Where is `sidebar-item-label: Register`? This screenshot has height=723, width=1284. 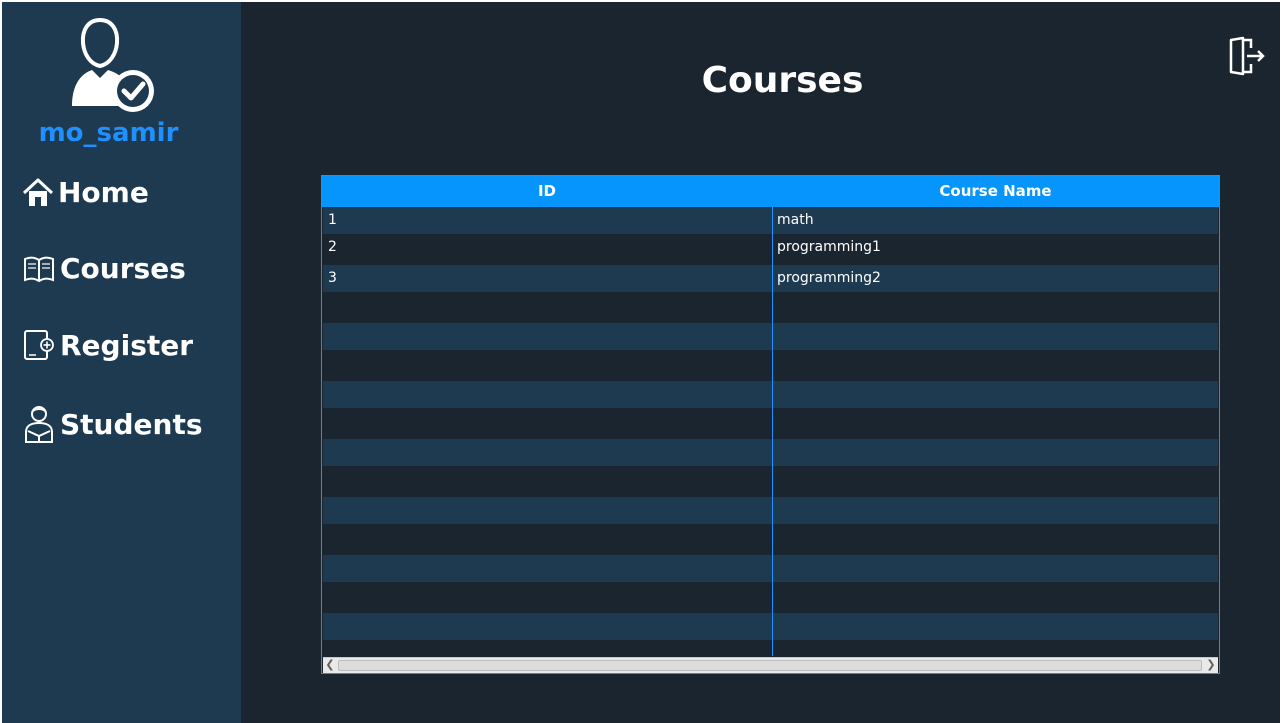
sidebar-item-label: Register is located at coordinates (127, 345).